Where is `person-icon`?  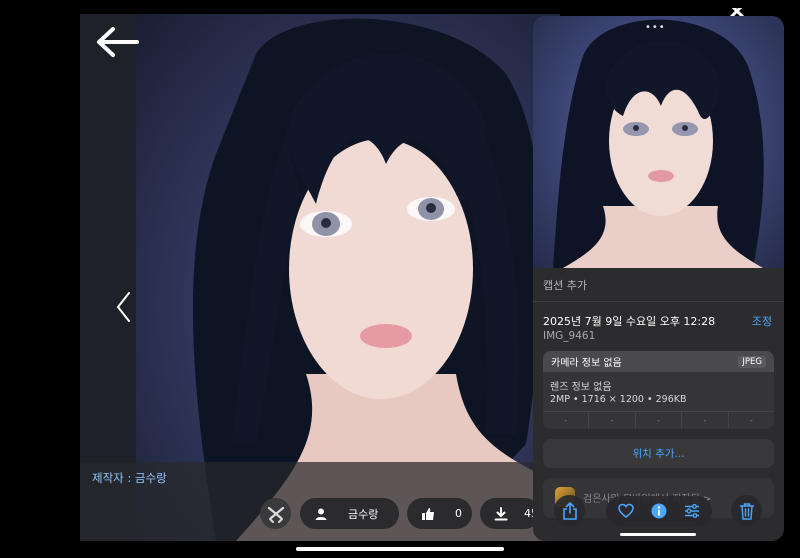
person-icon is located at coordinates (321, 514).